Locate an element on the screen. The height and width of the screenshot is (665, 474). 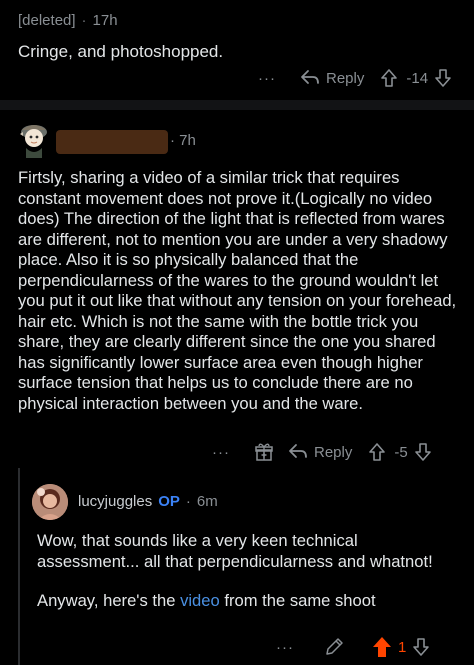
award-gift-icon is located at coordinates (264, 452).